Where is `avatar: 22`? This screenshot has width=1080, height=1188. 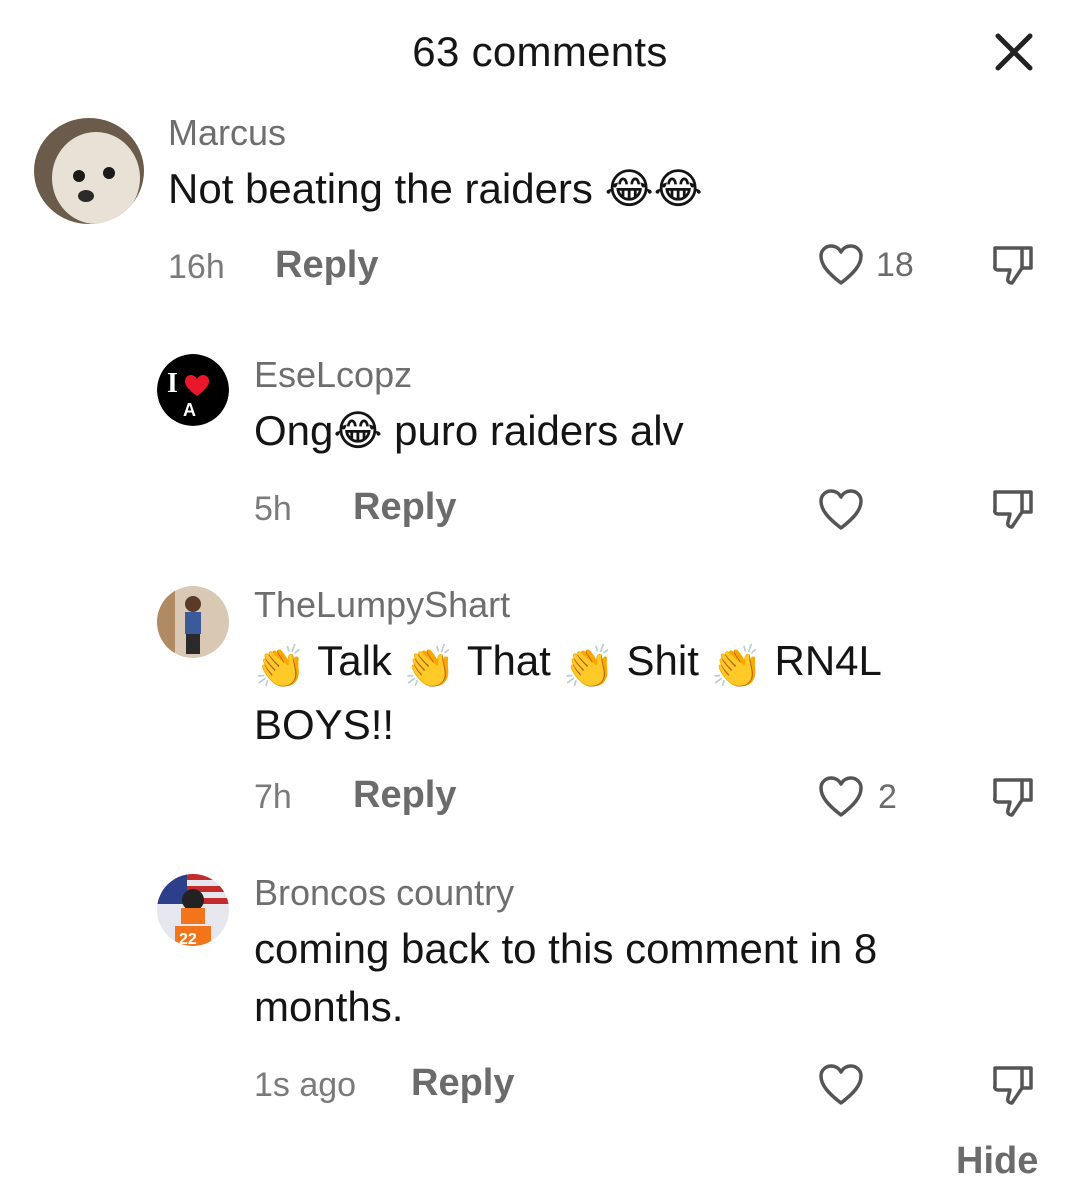 avatar: 22 is located at coordinates (193, 910).